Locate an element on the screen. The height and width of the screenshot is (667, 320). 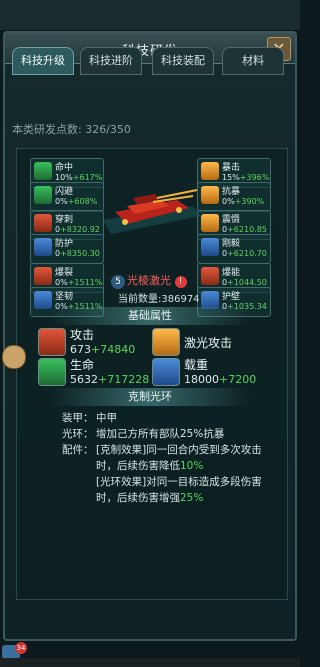
chat-badge: 34 is located at coordinates (21, 648).